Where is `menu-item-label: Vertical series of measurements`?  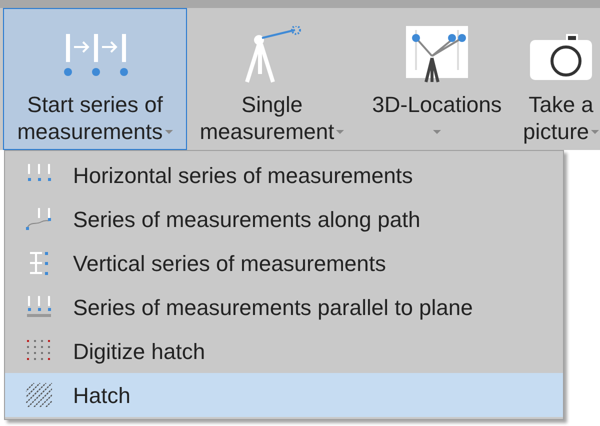
menu-item-label: Vertical series of measurements is located at coordinates (229, 264).